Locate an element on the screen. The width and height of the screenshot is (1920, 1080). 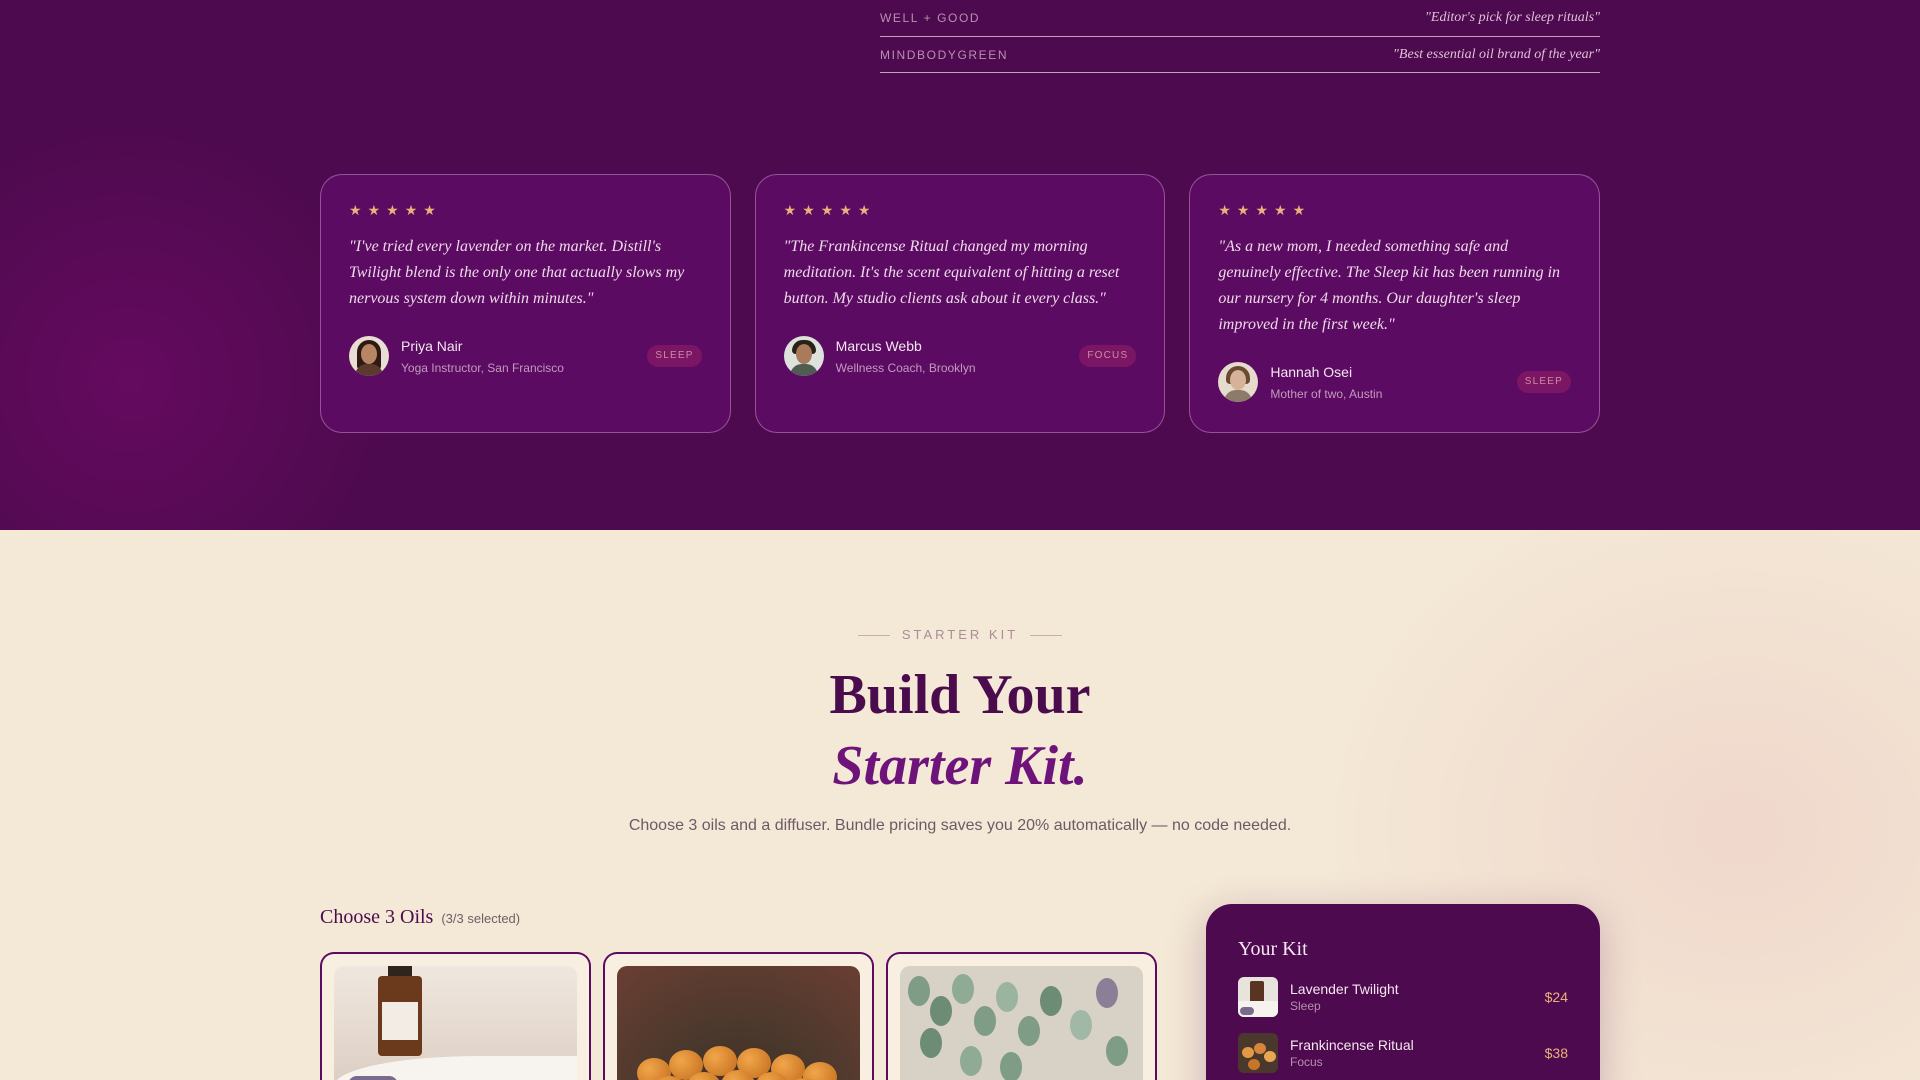
press-quote: "Best essential oil brand of the year" is located at coordinates (1496, 54).